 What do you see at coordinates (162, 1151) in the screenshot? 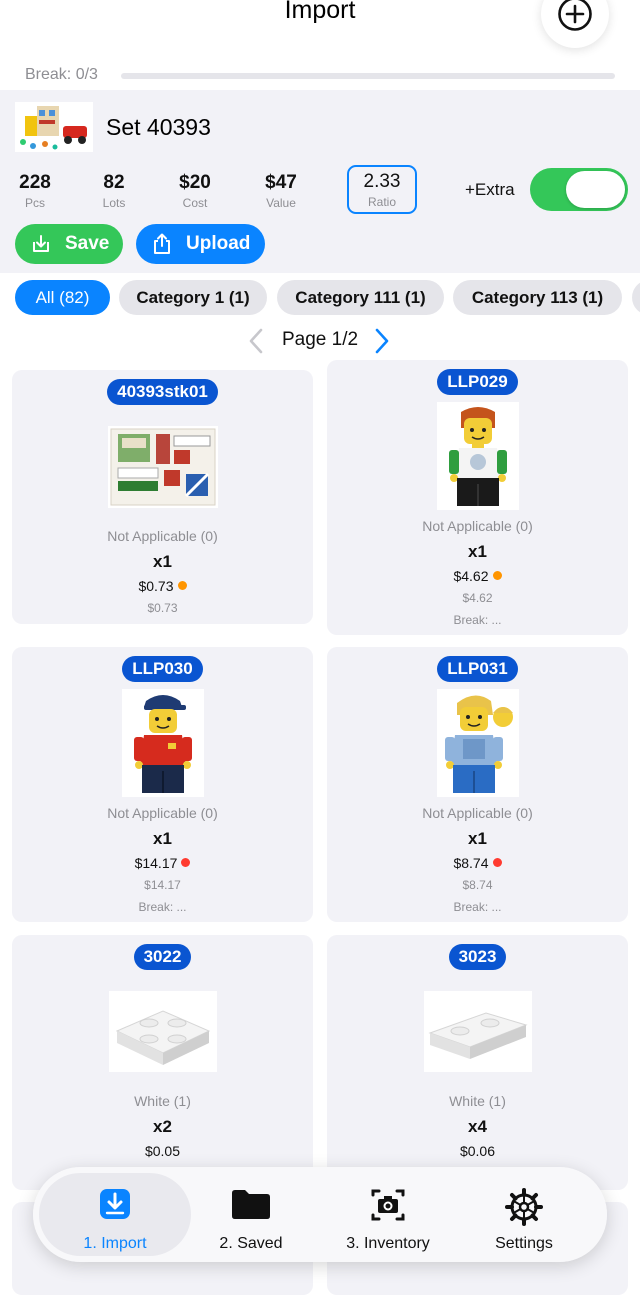
I see `item-price: $0.05` at bounding box center [162, 1151].